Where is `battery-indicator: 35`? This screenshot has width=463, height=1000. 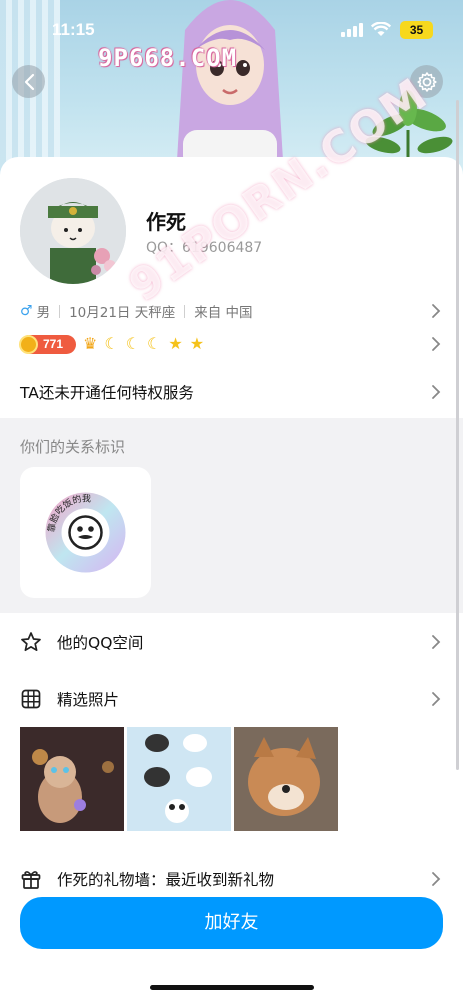
battery-indicator: 35 is located at coordinates (416, 30).